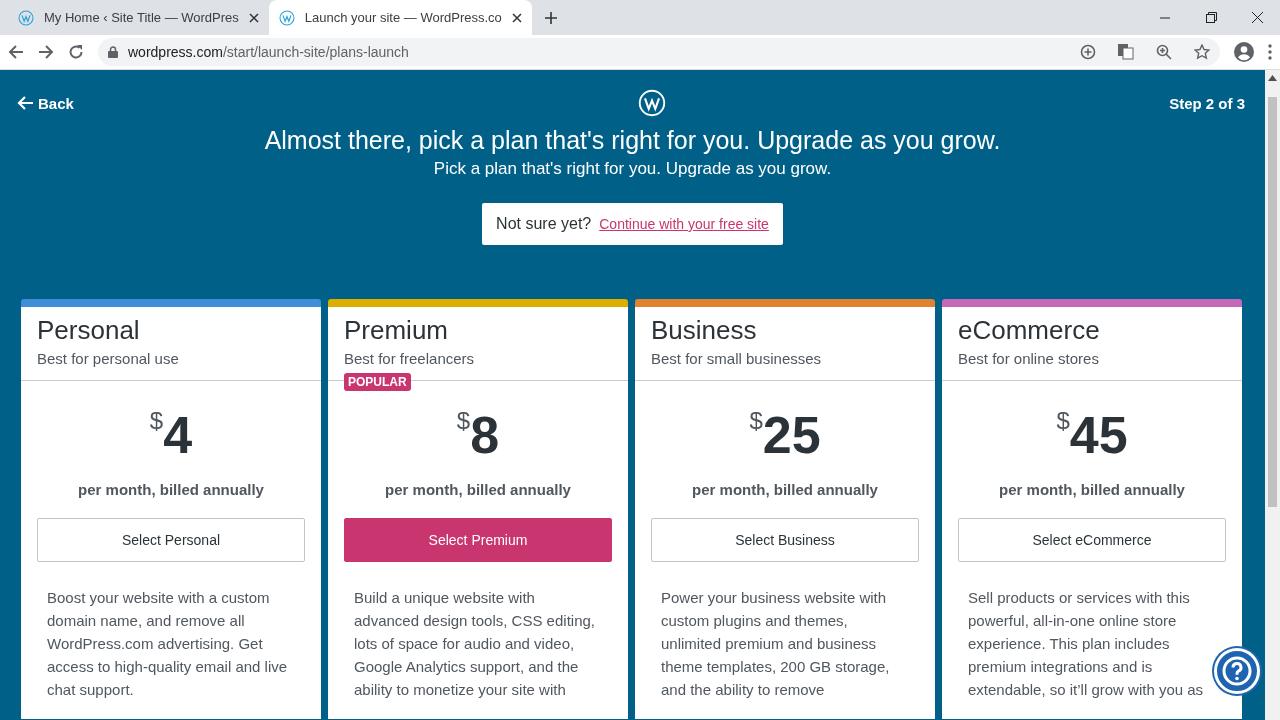 The image size is (1280, 720). I want to click on plan-description: Boost your website with a custom domain name, and remove all WordPress.com advertising. Get access to high-quality email and live chat support., so click(168, 644).